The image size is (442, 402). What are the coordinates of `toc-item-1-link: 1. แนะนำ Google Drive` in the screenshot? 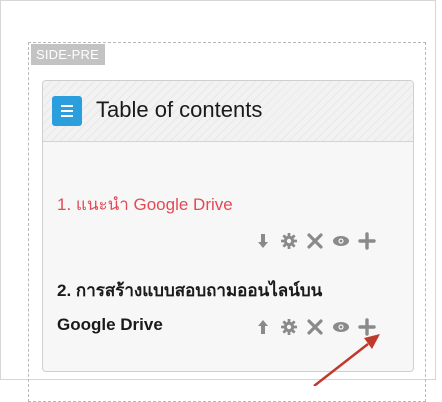 It's located at (145, 204).